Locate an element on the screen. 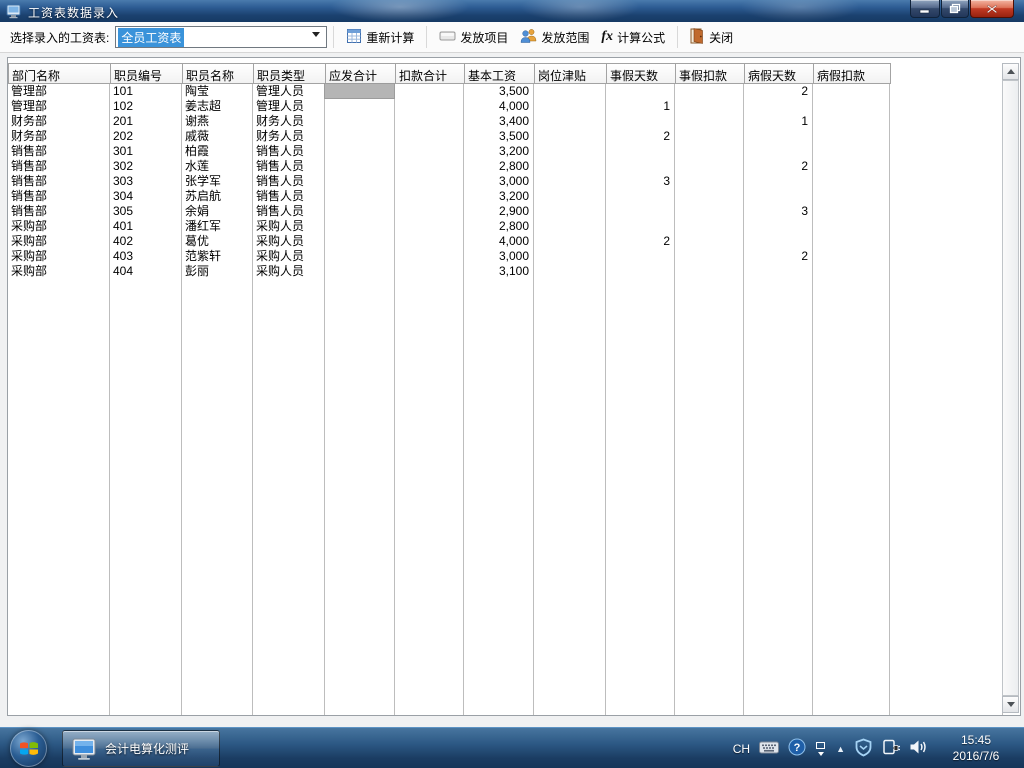 Image resolution: width=1024 pixels, height=768 pixels. table-cell: 彭丽 is located at coordinates (217, 271).